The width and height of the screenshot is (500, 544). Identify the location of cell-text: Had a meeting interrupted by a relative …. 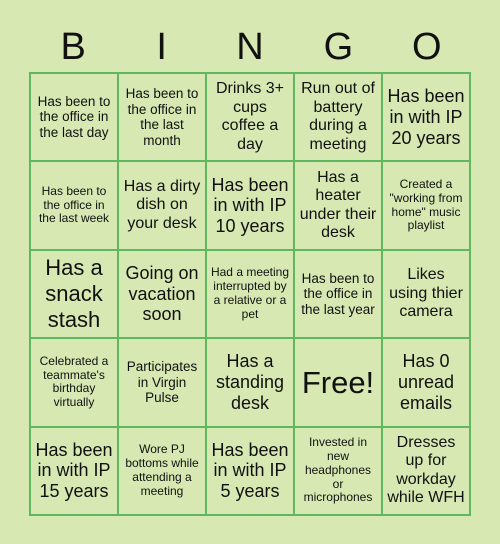
(250, 293).